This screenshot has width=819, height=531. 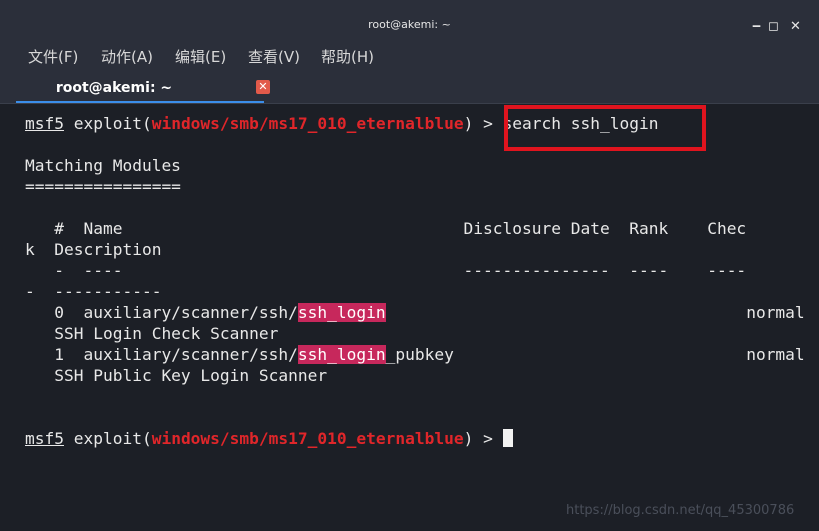 I want to click on tab-close-icon: ✕, so click(x=263, y=87).